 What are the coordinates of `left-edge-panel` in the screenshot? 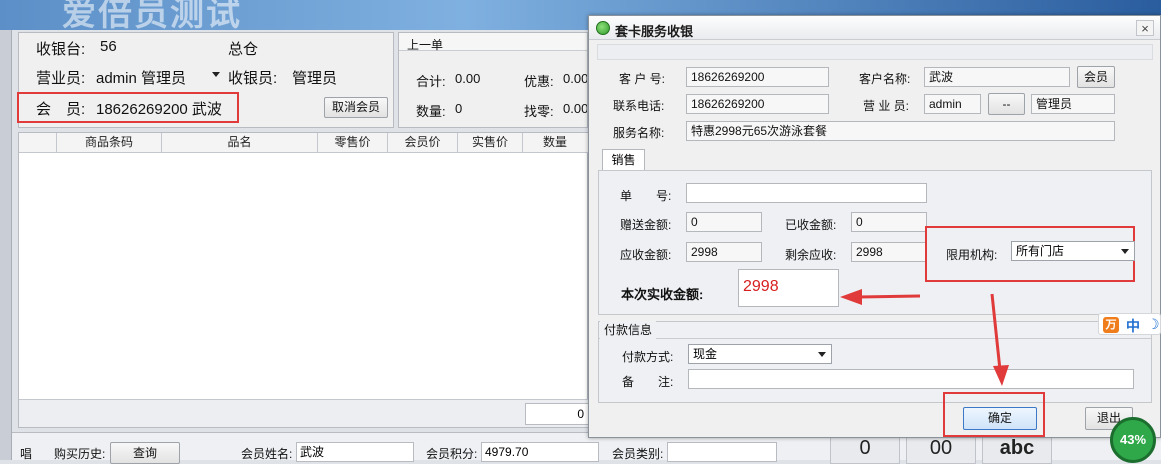 It's located at (6, 245).